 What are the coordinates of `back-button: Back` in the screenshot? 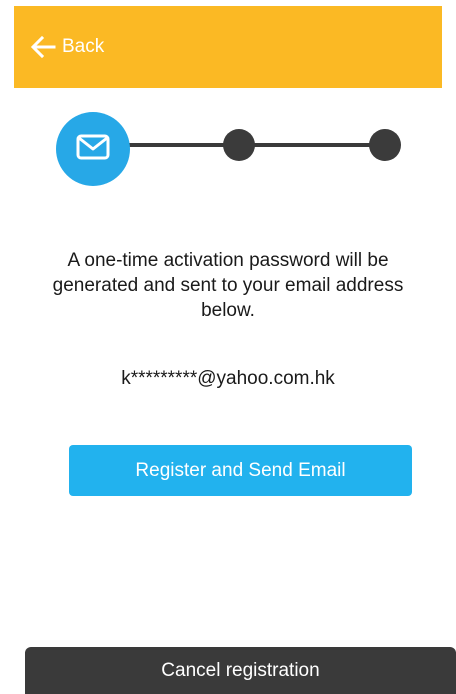 It's located at (67, 47).